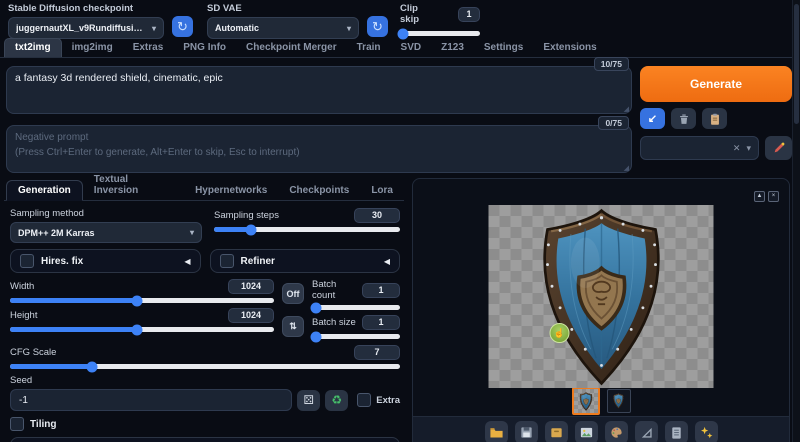  Describe the element at coordinates (21, 380) in the screenshot. I see `seed-label: Seed` at that location.